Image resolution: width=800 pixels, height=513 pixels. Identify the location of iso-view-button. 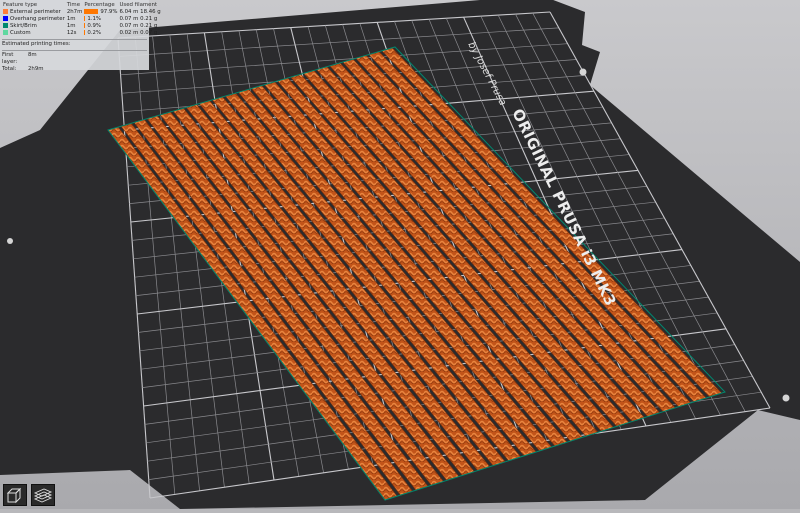
(15, 495).